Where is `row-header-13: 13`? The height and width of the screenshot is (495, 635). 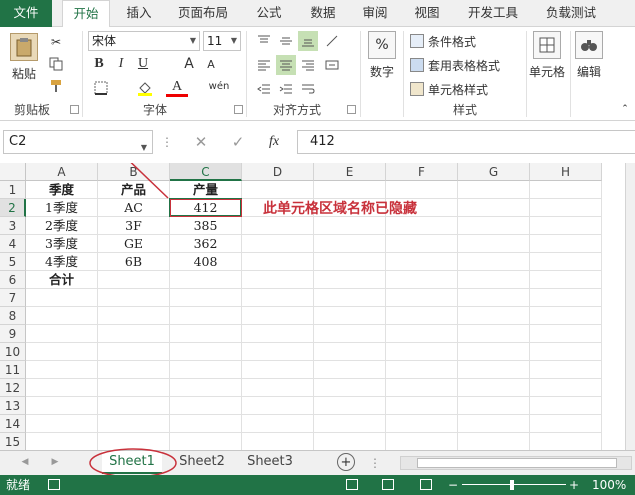
row-header-13: 13 is located at coordinates (13, 406).